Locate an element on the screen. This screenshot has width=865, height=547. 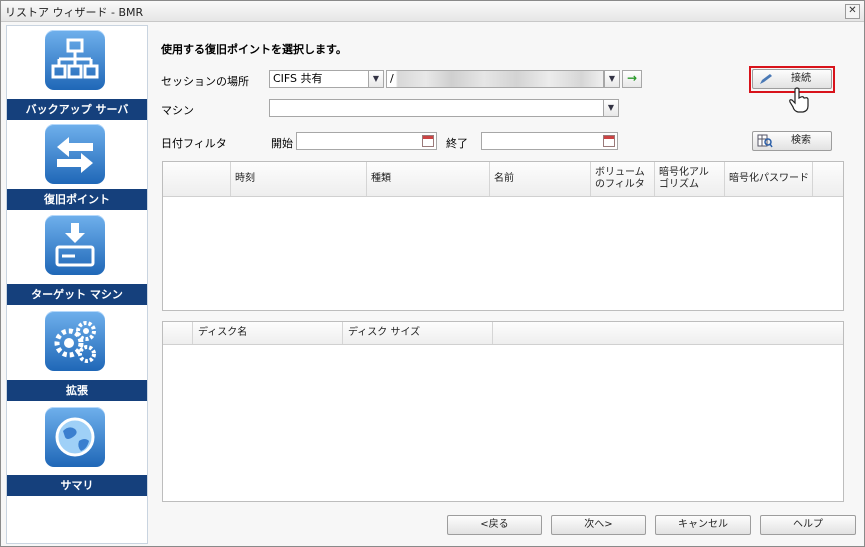
column-header-disk-extra is located at coordinates (668, 333).